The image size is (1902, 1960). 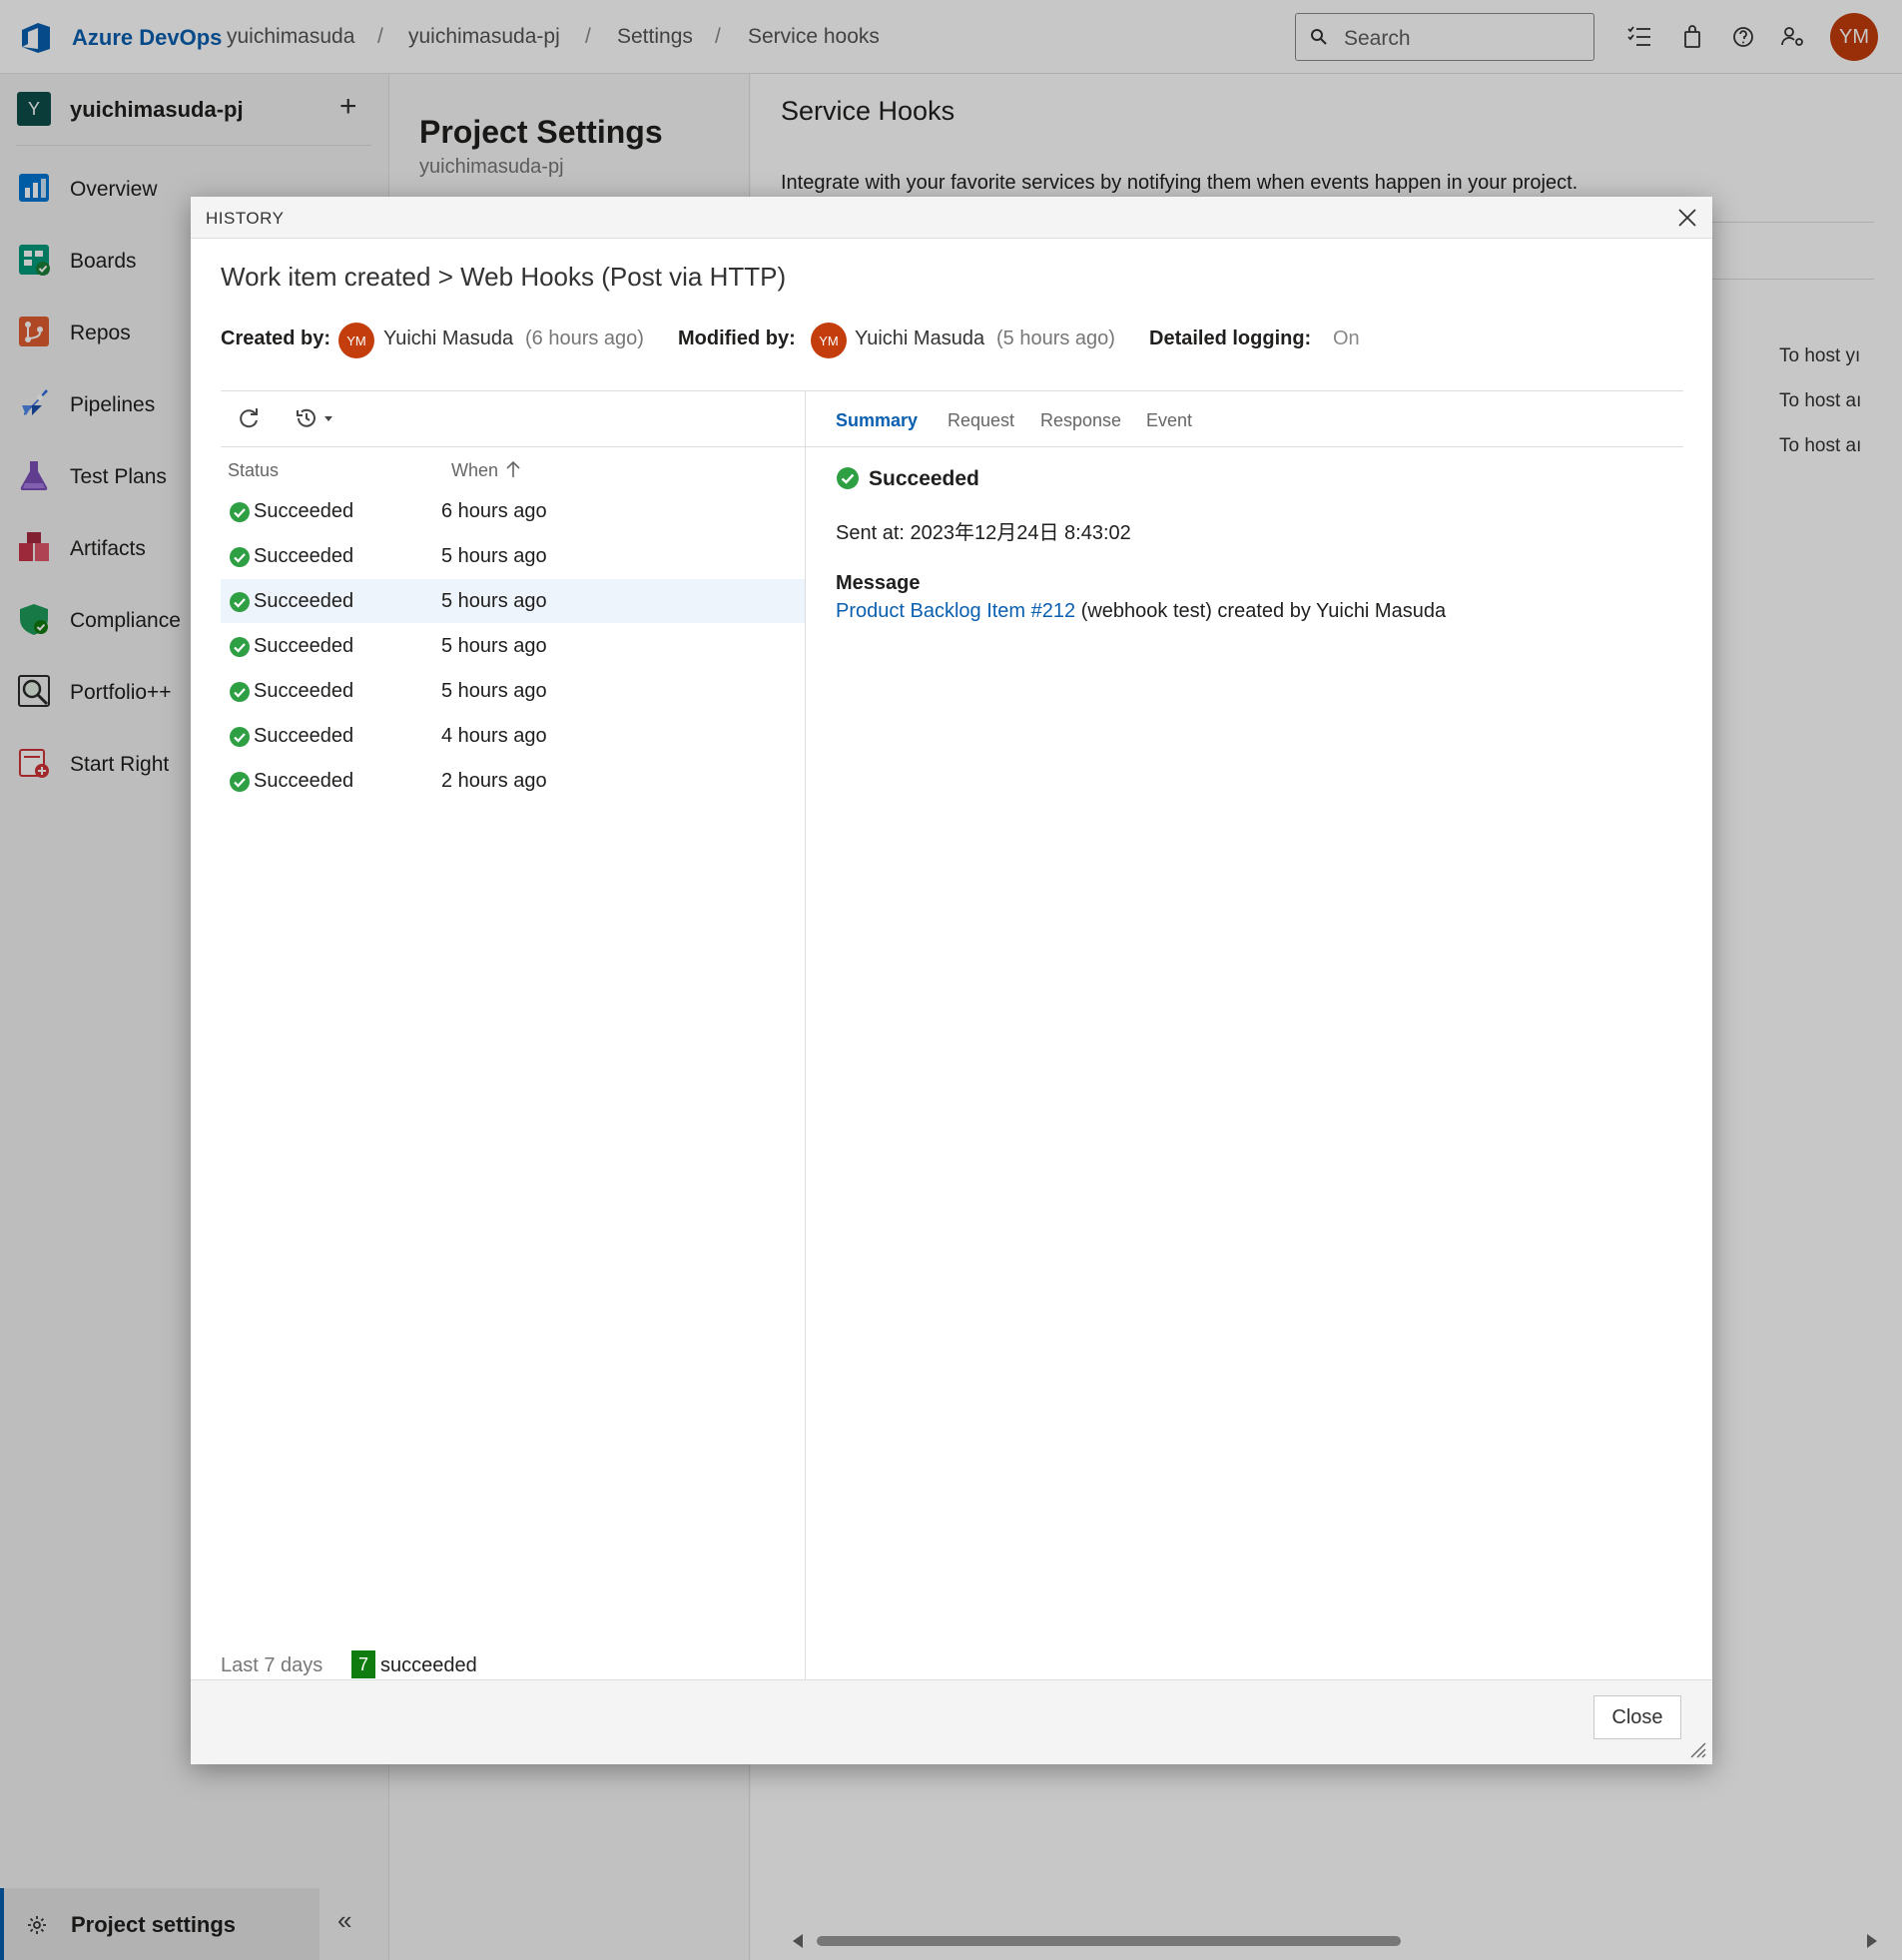 What do you see at coordinates (805, 1035) in the screenshot?
I see `pane-separator` at bounding box center [805, 1035].